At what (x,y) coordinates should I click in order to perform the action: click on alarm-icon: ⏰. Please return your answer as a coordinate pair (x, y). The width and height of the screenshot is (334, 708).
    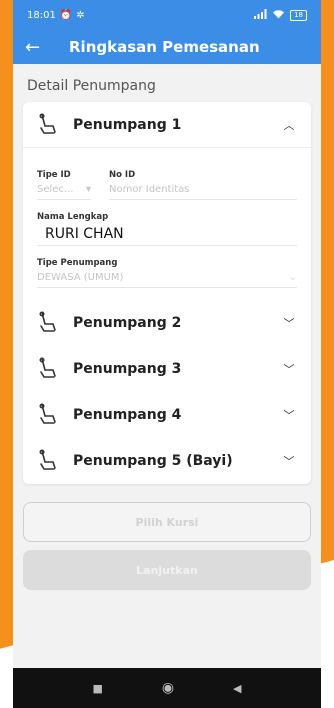
    Looking at the image, I should click on (66, 15).